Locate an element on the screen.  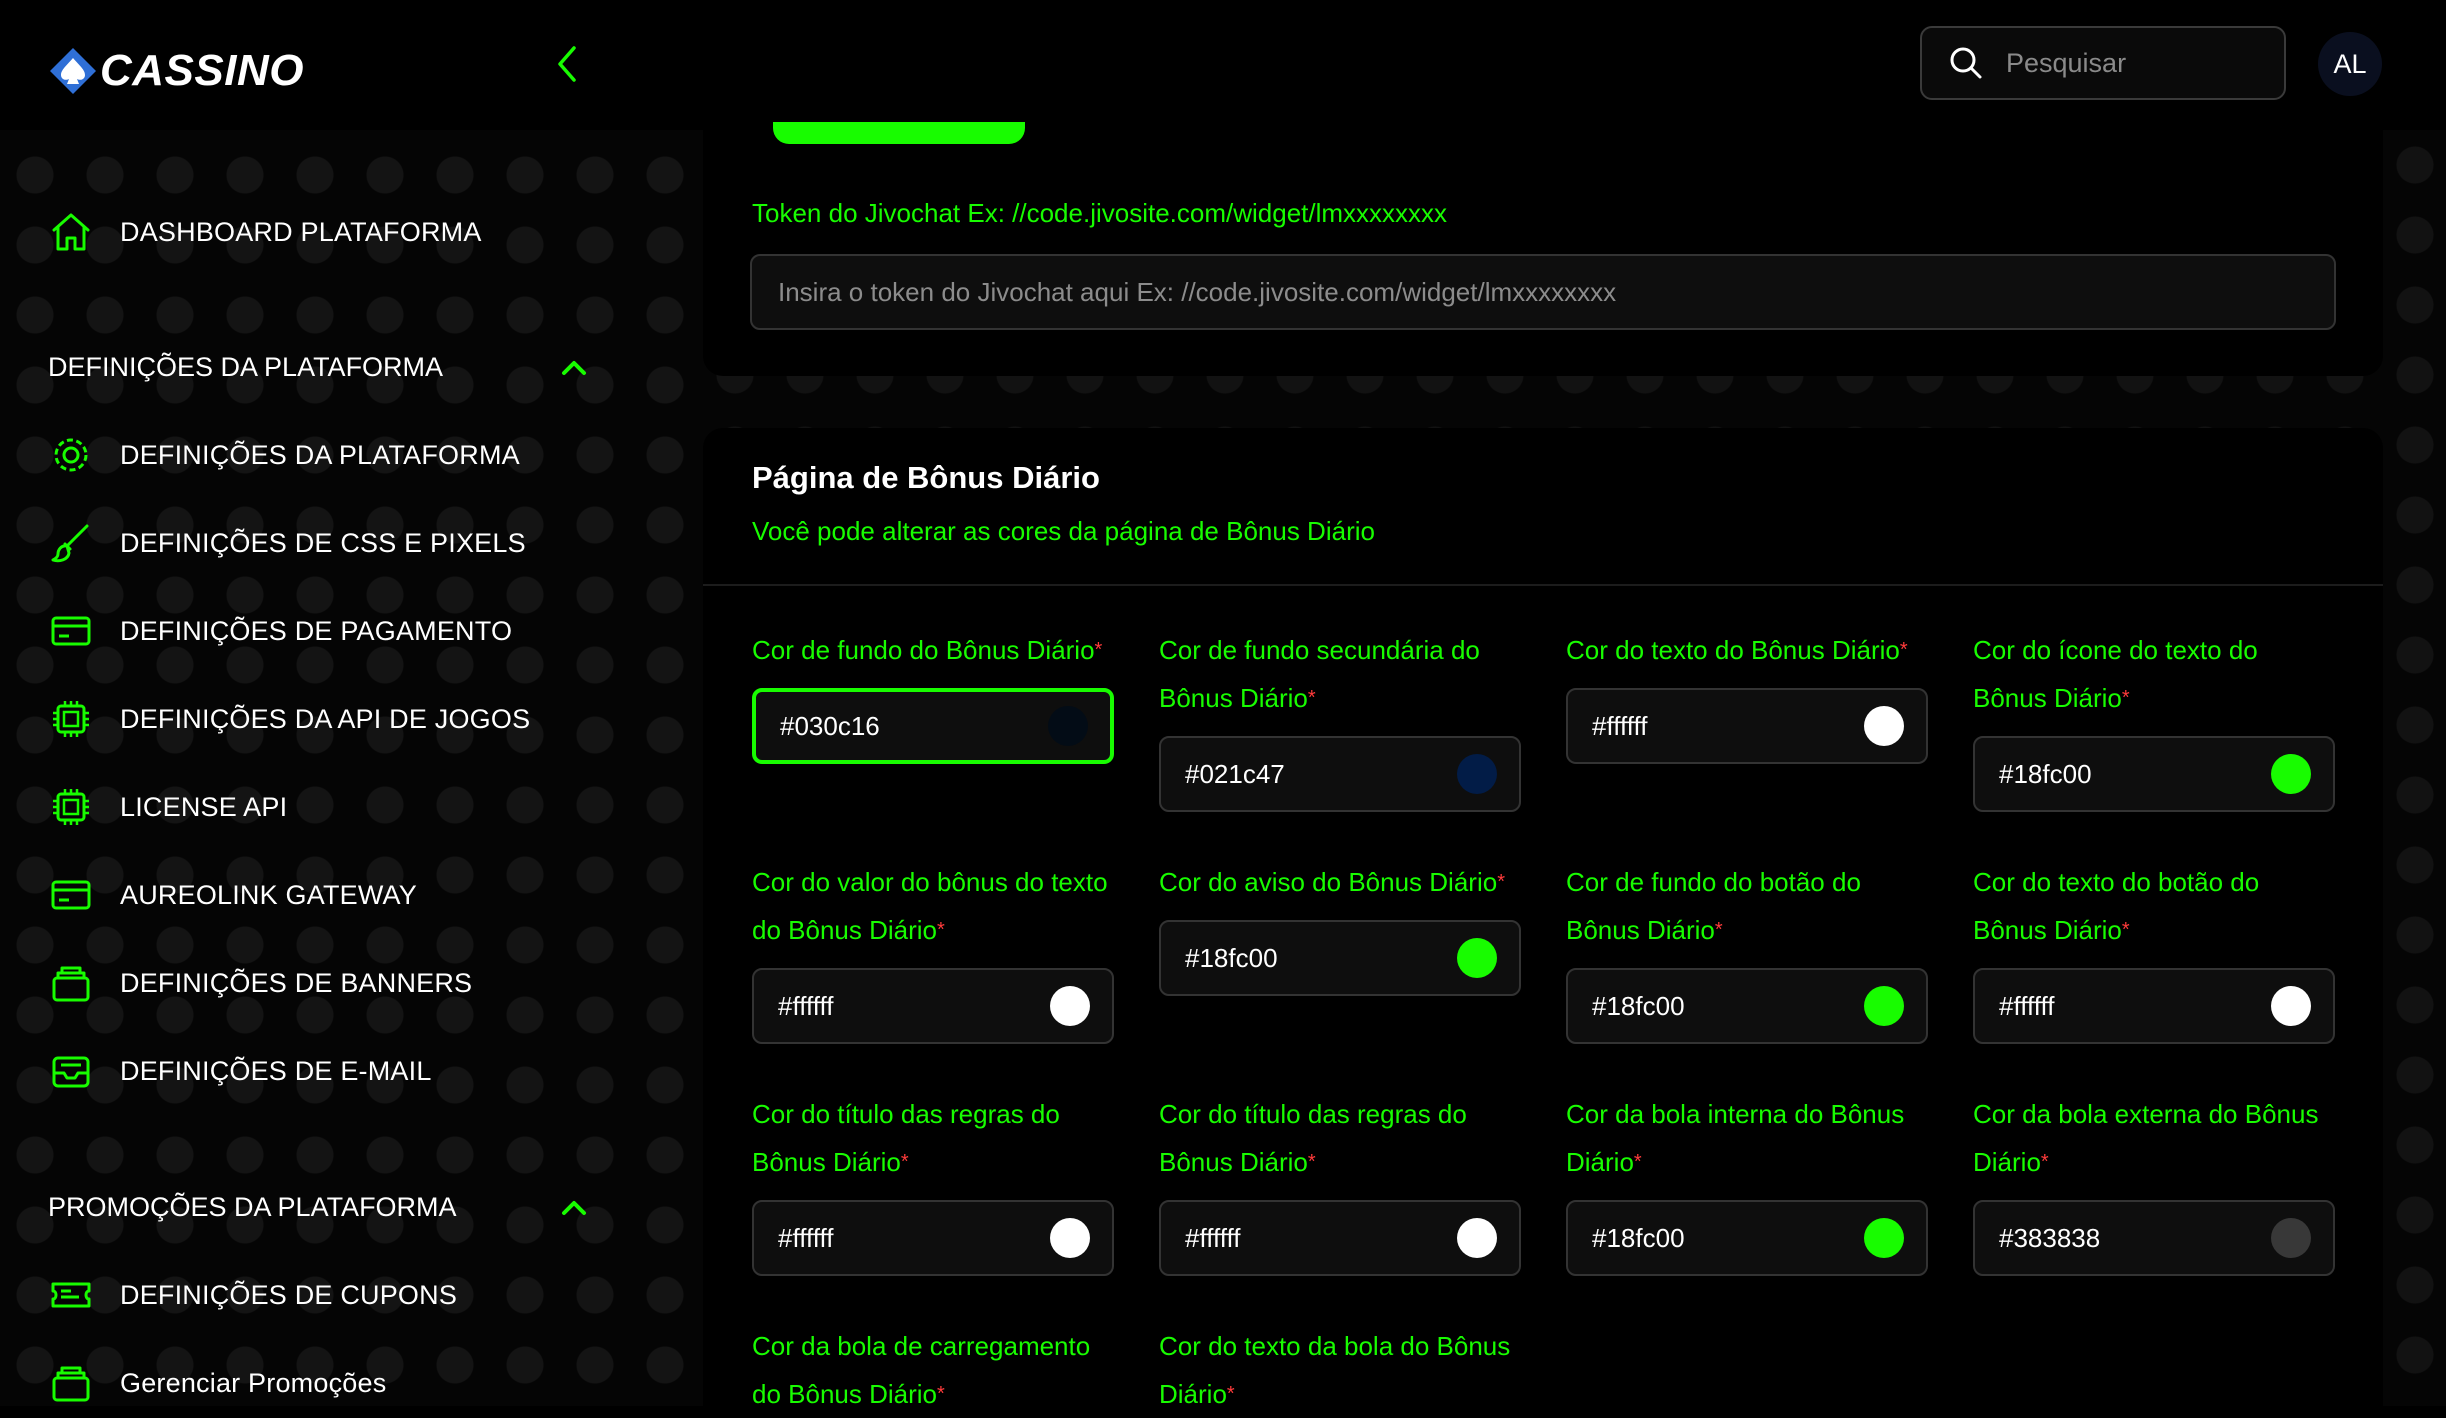
section-label: PROMOÇÕES DA PLATAFORMA is located at coordinates (252, 1206).